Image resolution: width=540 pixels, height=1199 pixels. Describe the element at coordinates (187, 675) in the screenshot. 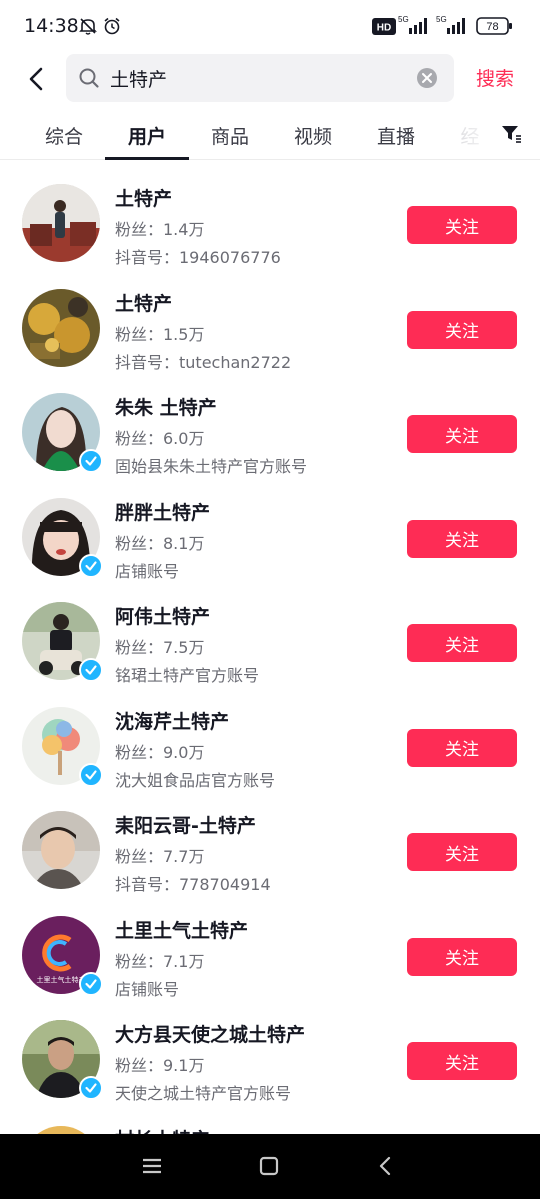

I see `user-desc: 铭珺土特产官方账号` at that location.